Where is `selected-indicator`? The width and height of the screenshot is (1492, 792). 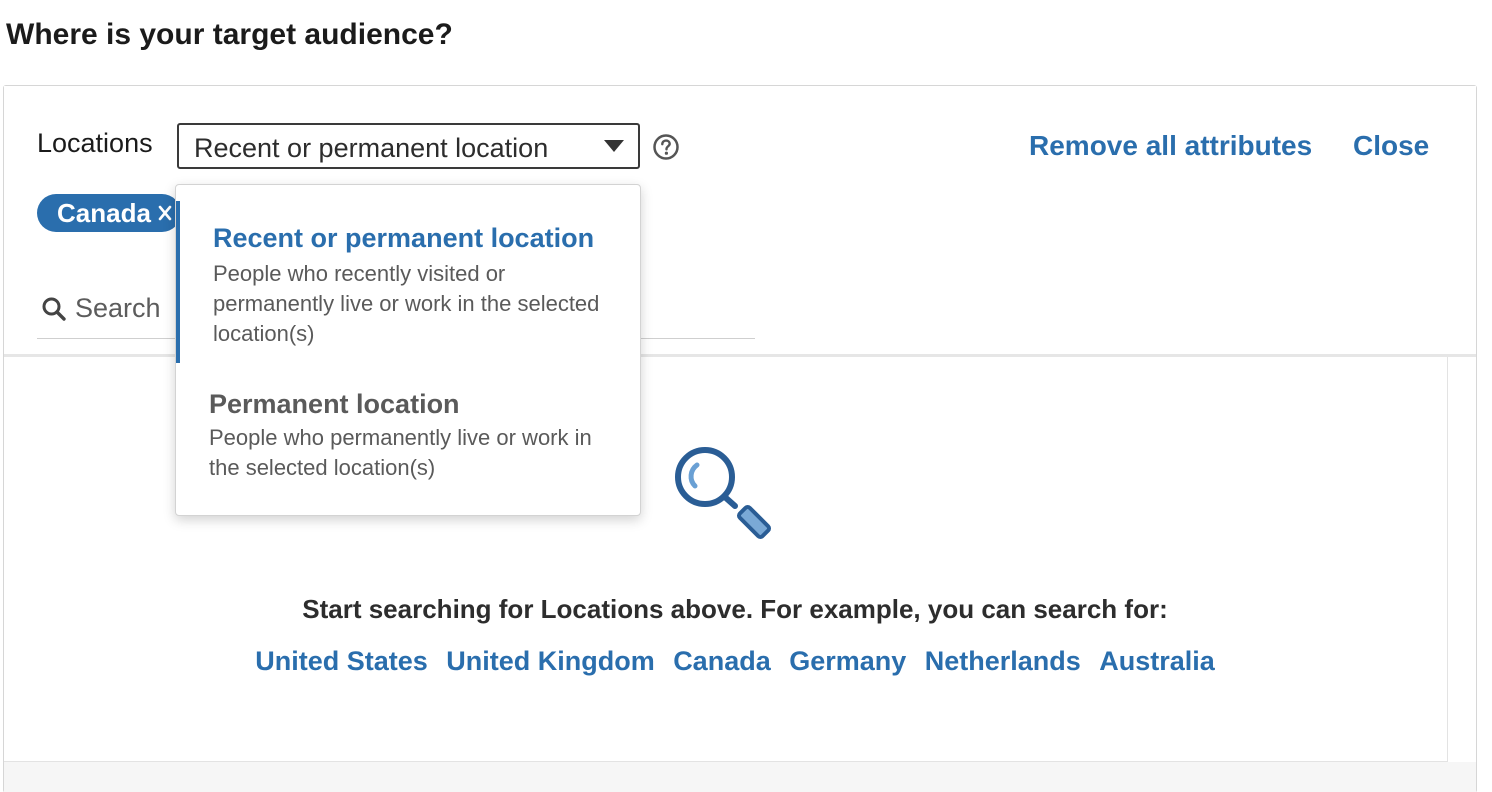
selected-indicator is located at coordinates (178, 282).